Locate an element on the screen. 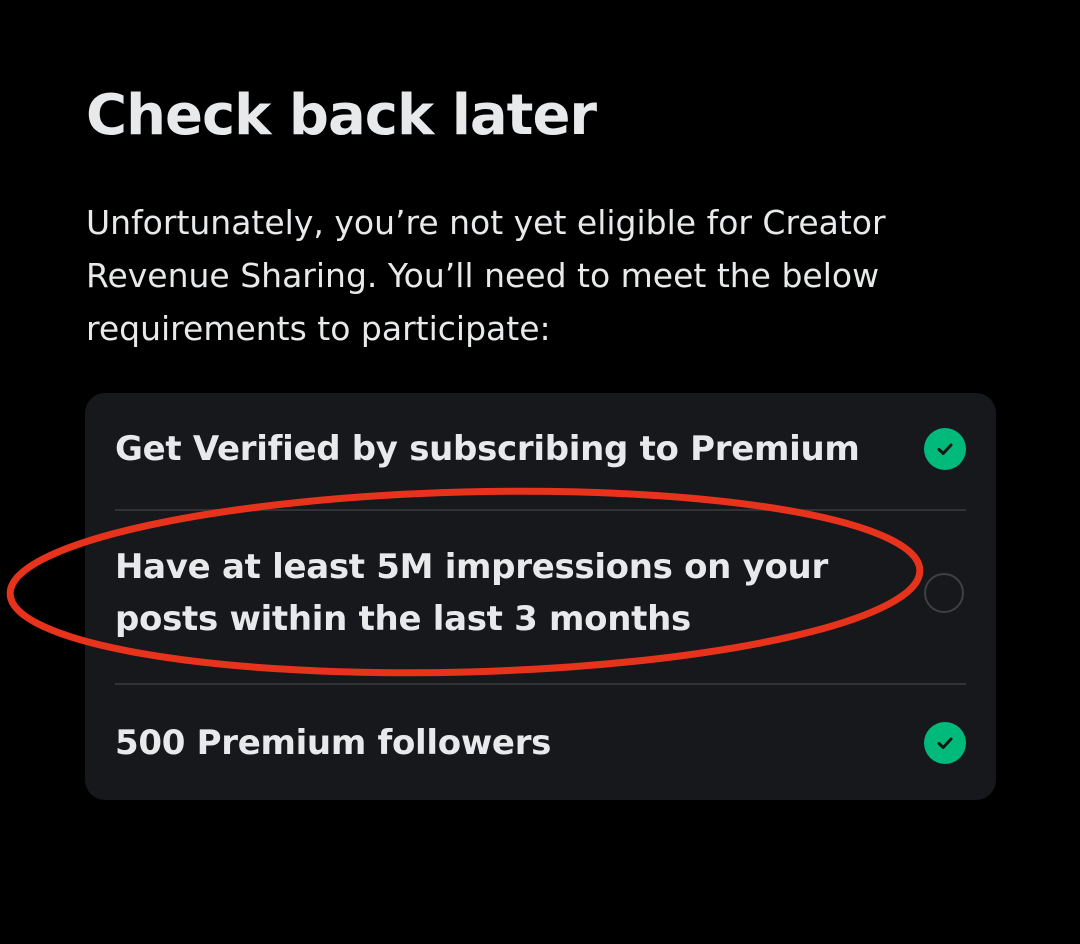 Image resolution: width=1080 pixels, height=944 pixels. requirement-label: Get Verified by subscribing to Premium is located at coordinates (487, 449).